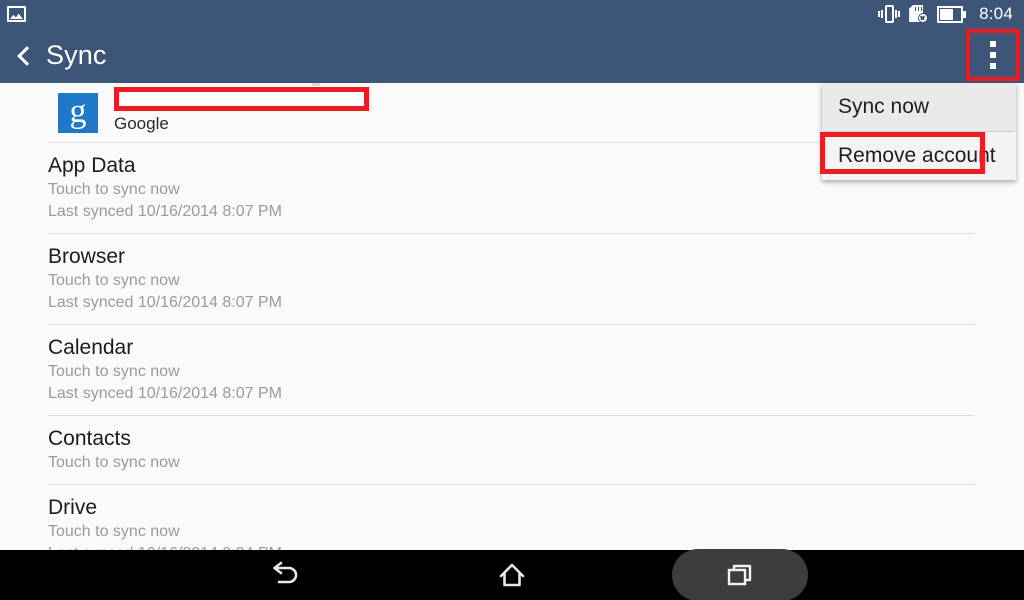  I want to click on battery-icon, so click(952, 14).